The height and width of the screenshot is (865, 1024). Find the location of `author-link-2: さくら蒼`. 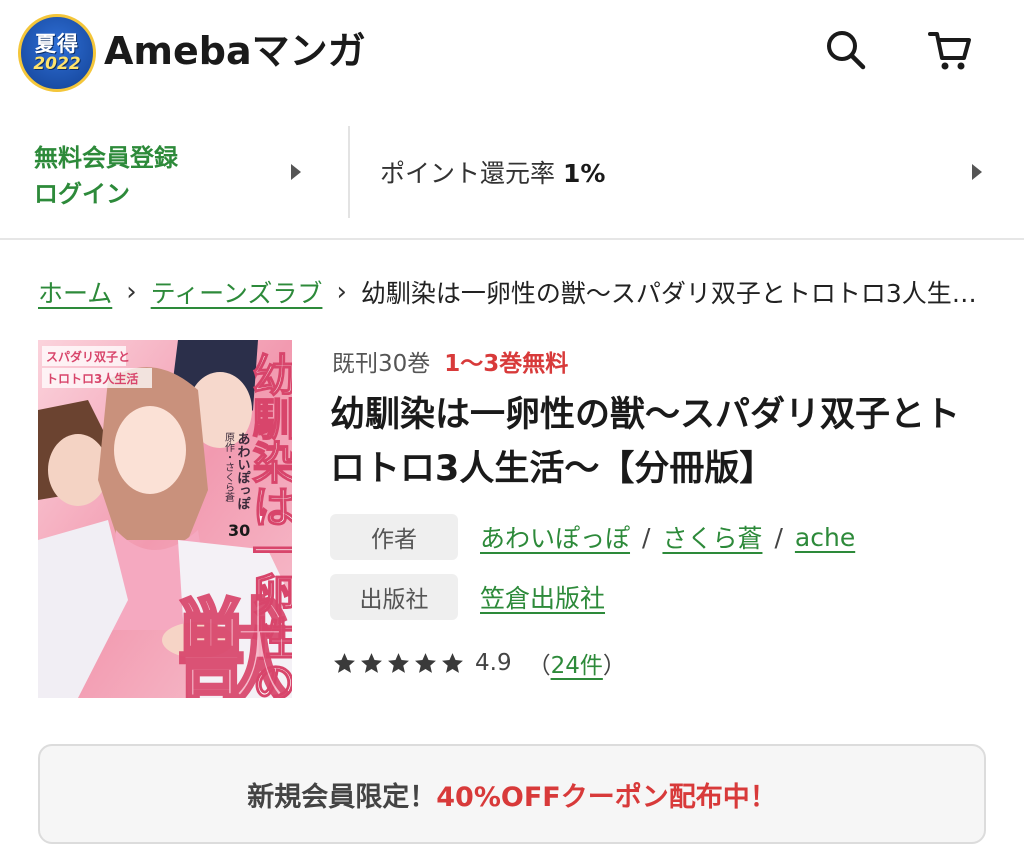

author-link-2: さくら蒼 is located at coordinates (712, 537).